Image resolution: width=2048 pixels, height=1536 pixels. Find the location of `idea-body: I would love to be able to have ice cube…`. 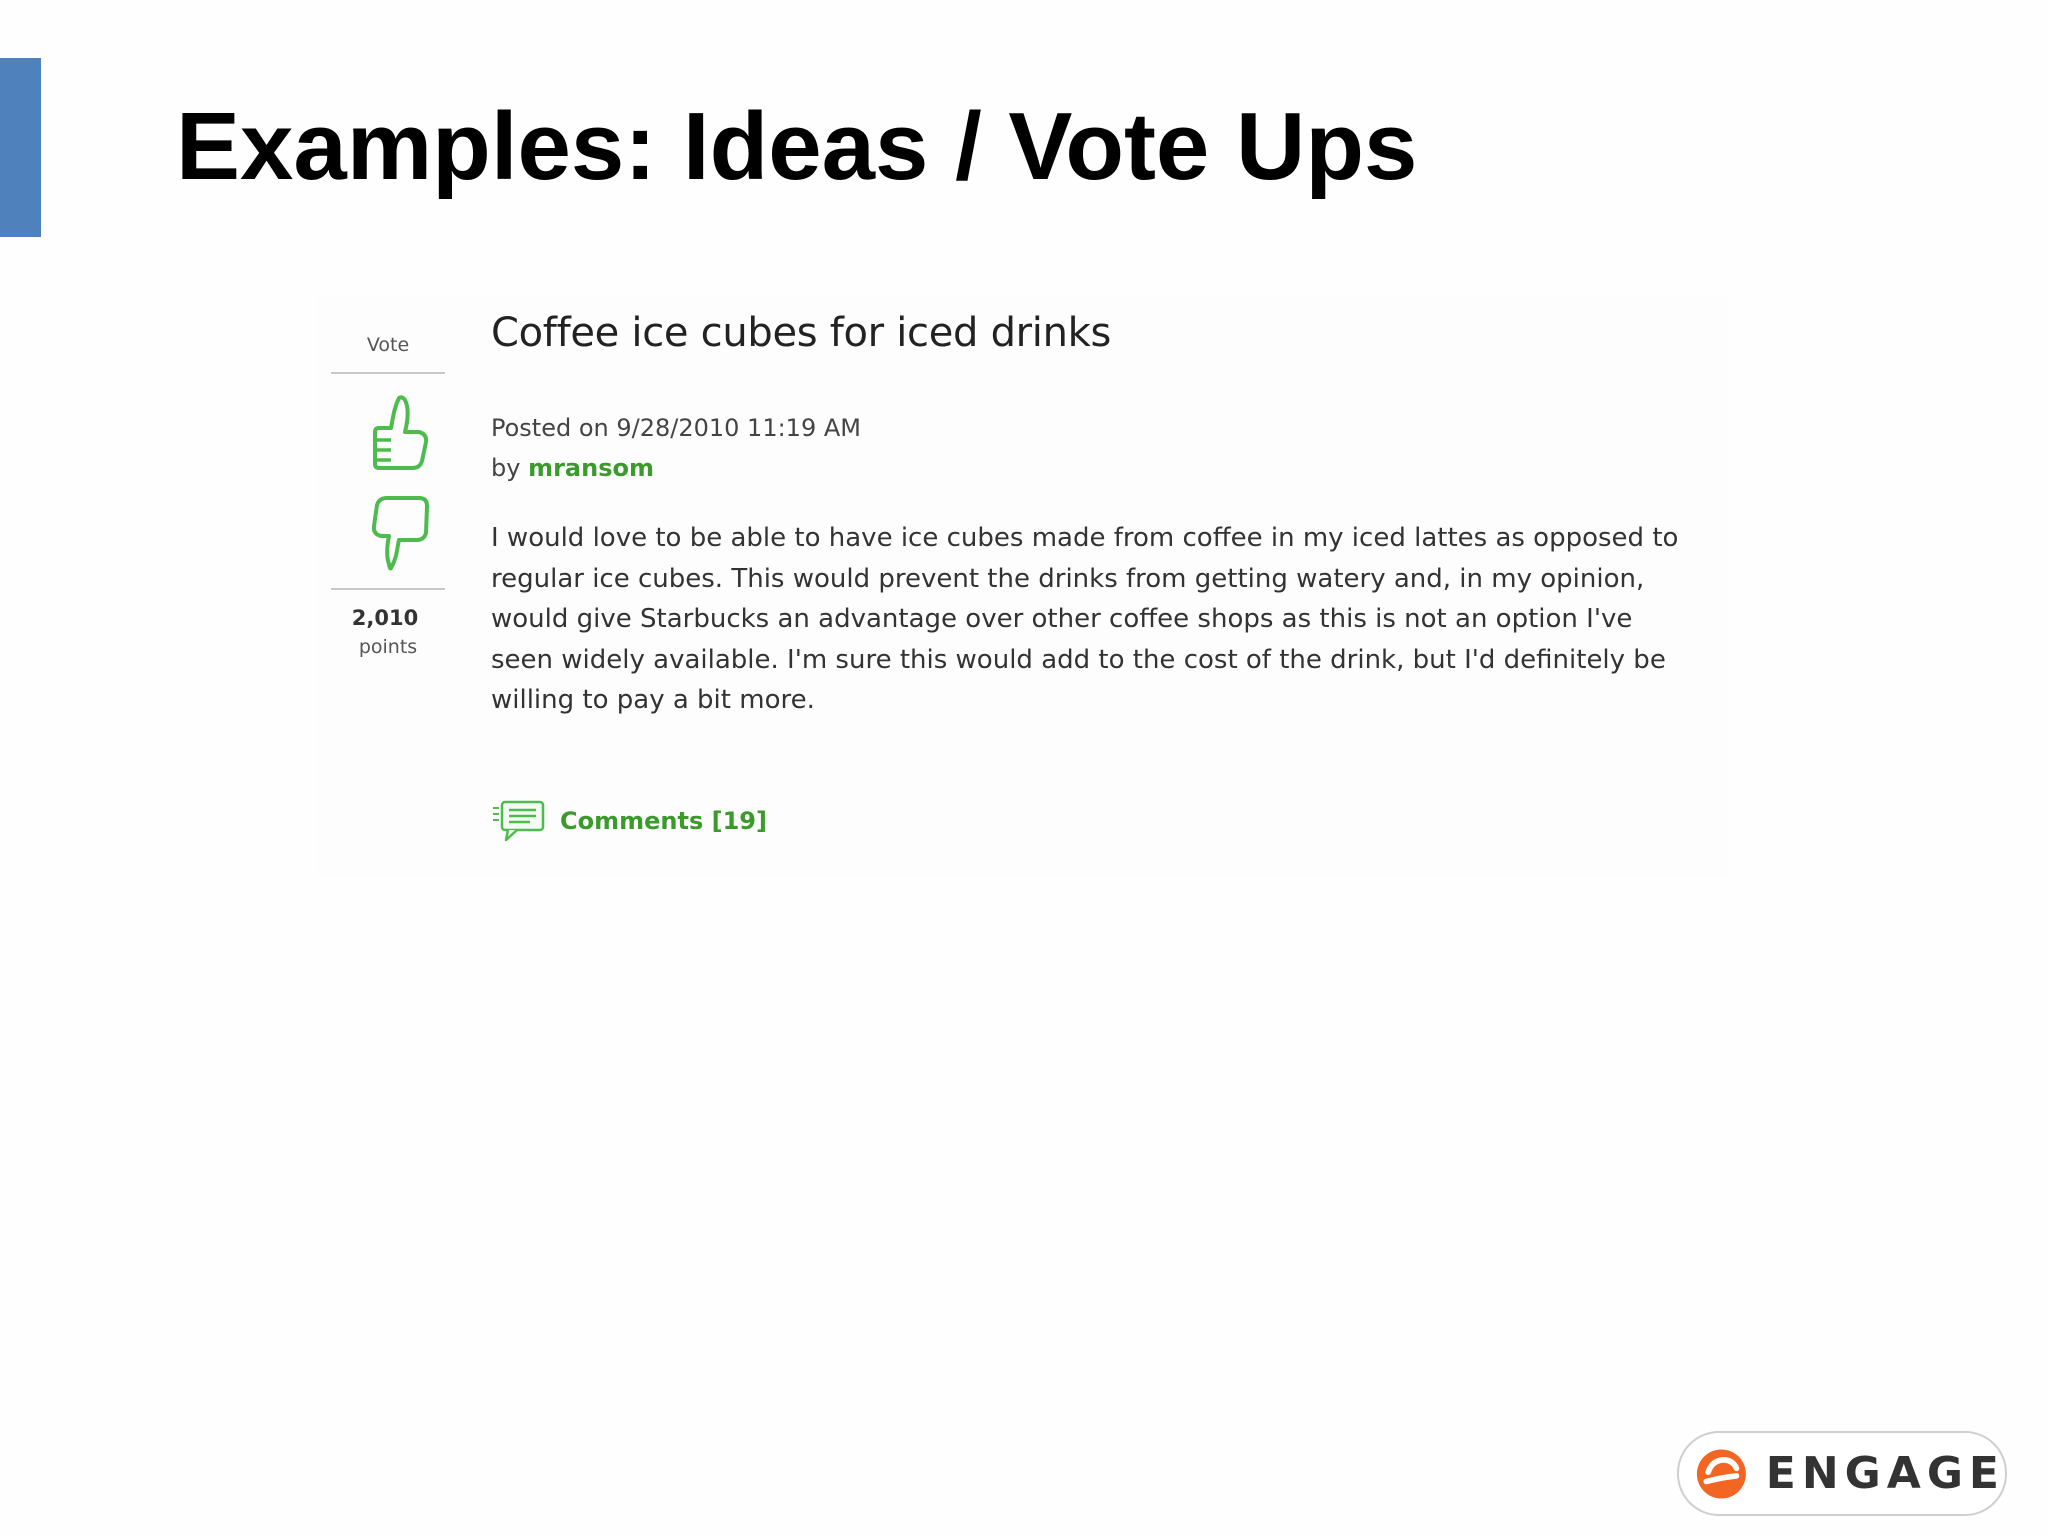

idea-body: I would love to be able to have ice cube… is located at coordinates (1085, 619).